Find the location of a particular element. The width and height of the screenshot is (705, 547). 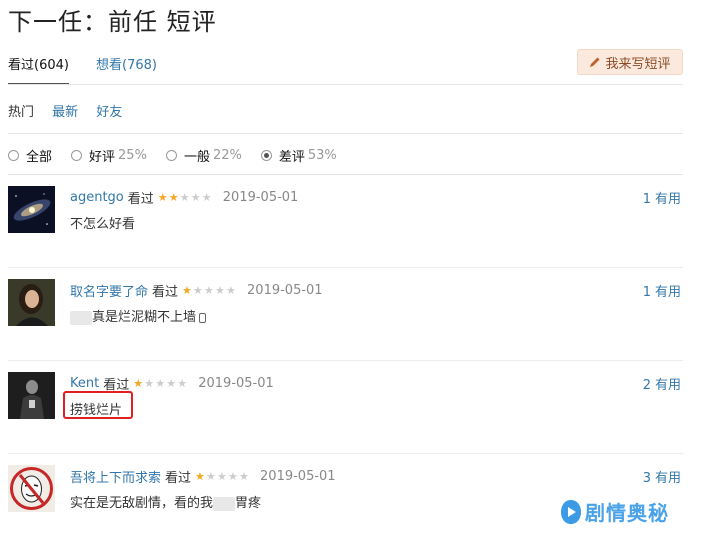

filter-good-label: 好评 is located at coordinates (102, 157).